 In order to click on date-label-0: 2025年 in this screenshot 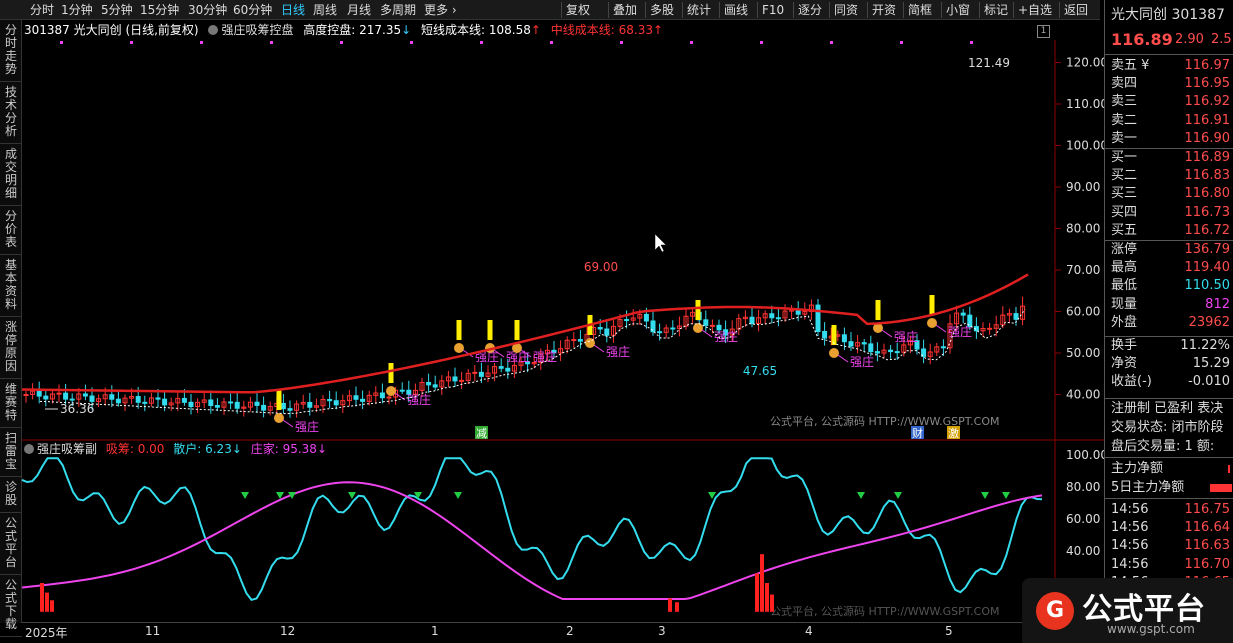, I will do `click(46, 633)`.